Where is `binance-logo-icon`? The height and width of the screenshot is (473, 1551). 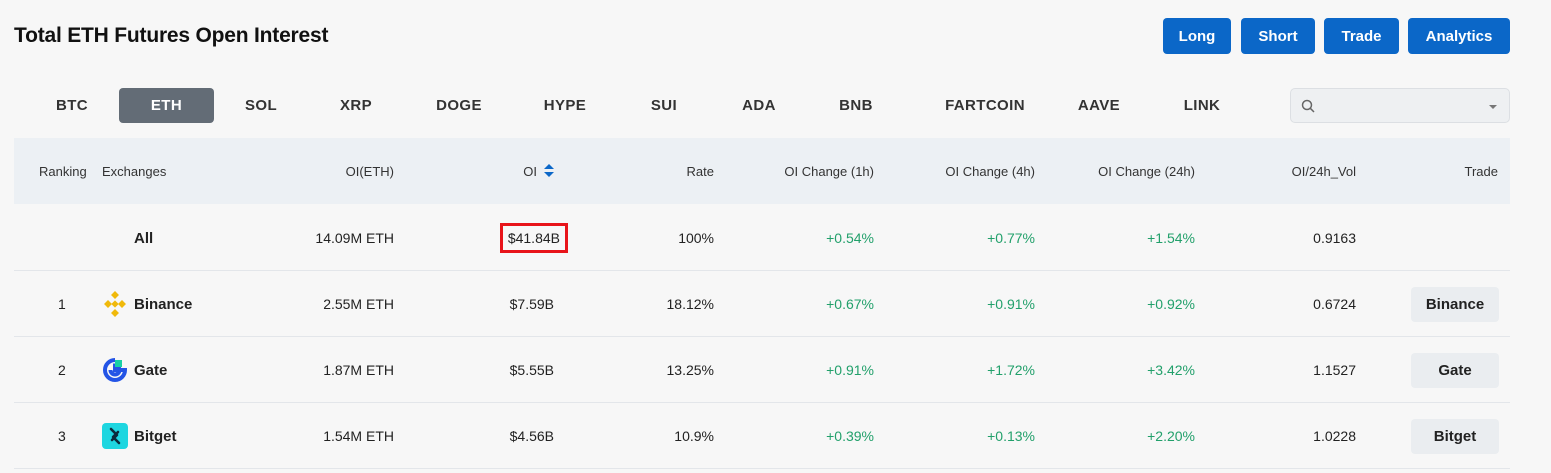 binance-logo-icon is located at coordinates (115, 304).